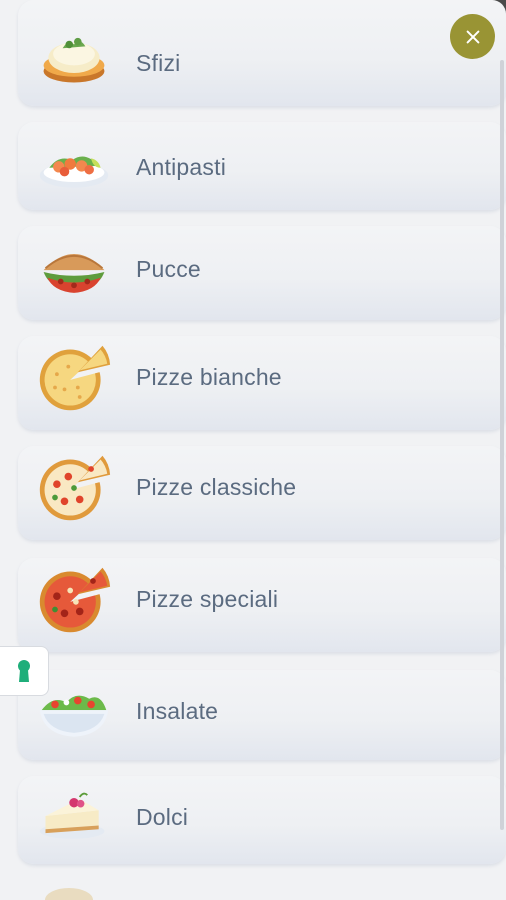  What do you see at coordinates (74, 273) in the screenshot?
I see `sandwich-icon` at bounding box center [74, 273].